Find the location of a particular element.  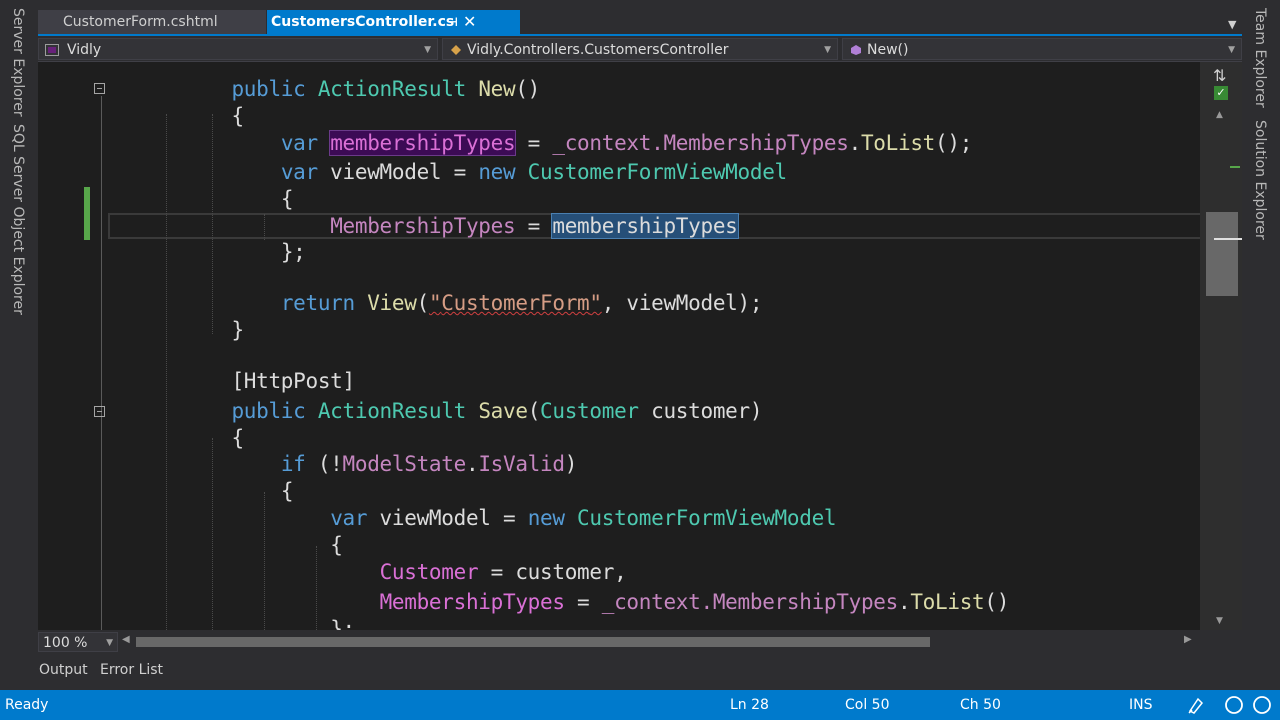

editor-bottom-bar: 100 % ▼ ◀ ▶ is located at coordinates (640, 642).